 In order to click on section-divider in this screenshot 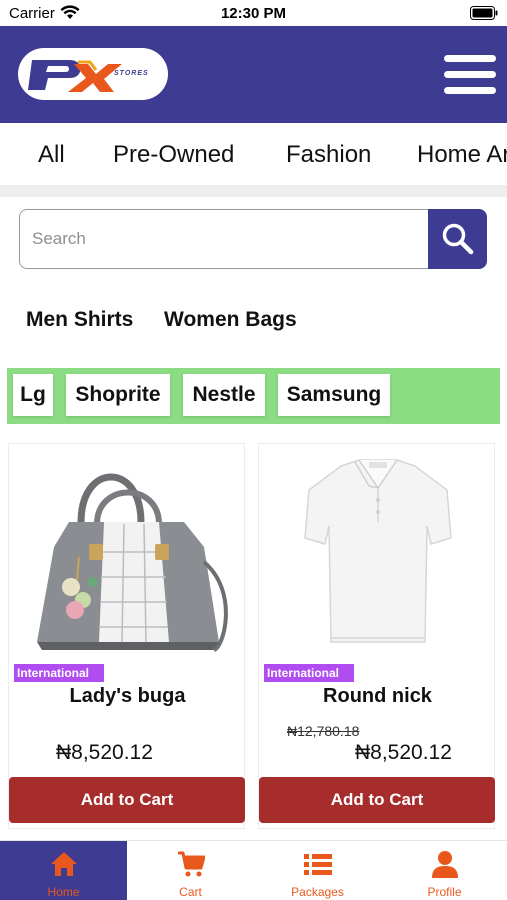, I will do `click(253, 191)`.